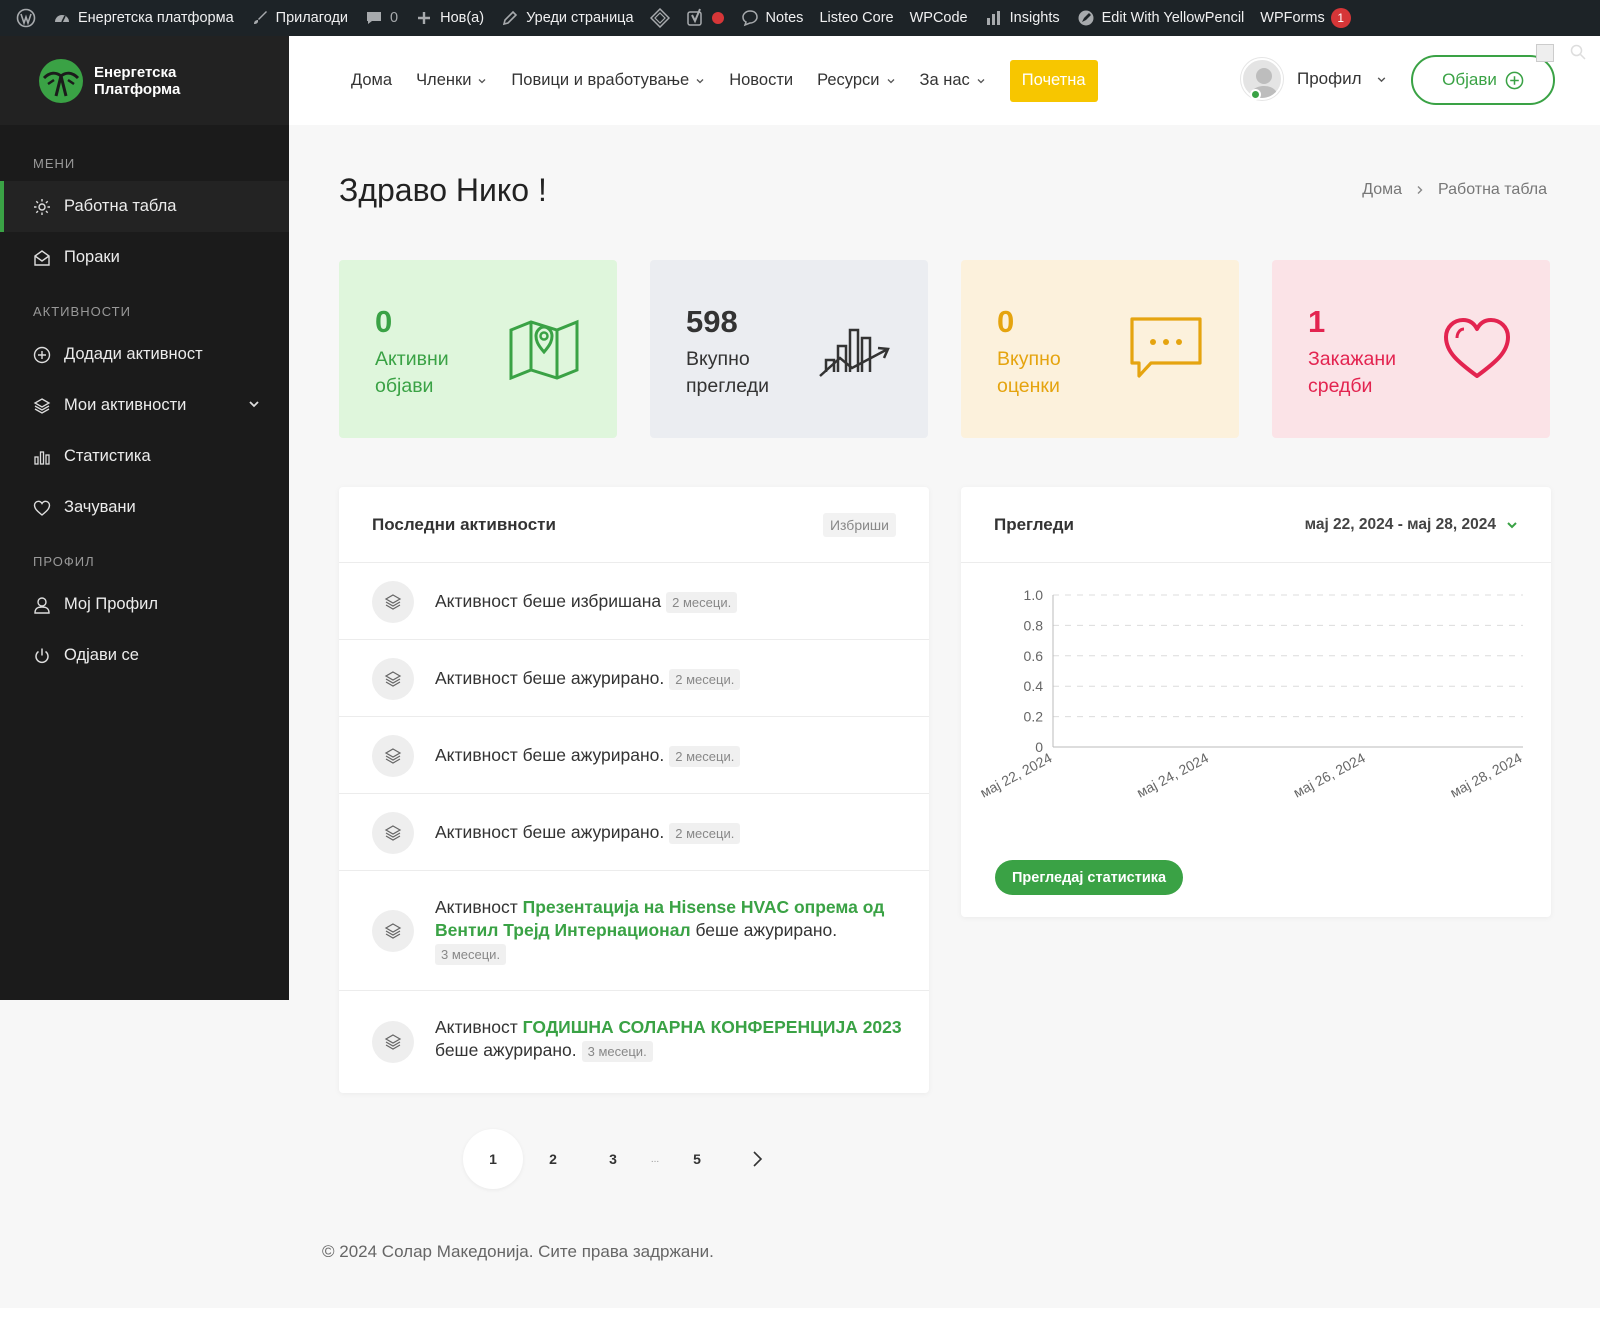 This screenshot has height=1336, width=1600. Describe the element at coordinates (1166, 347) in the screenshot. I see `chat-bubble-icon` at that location.